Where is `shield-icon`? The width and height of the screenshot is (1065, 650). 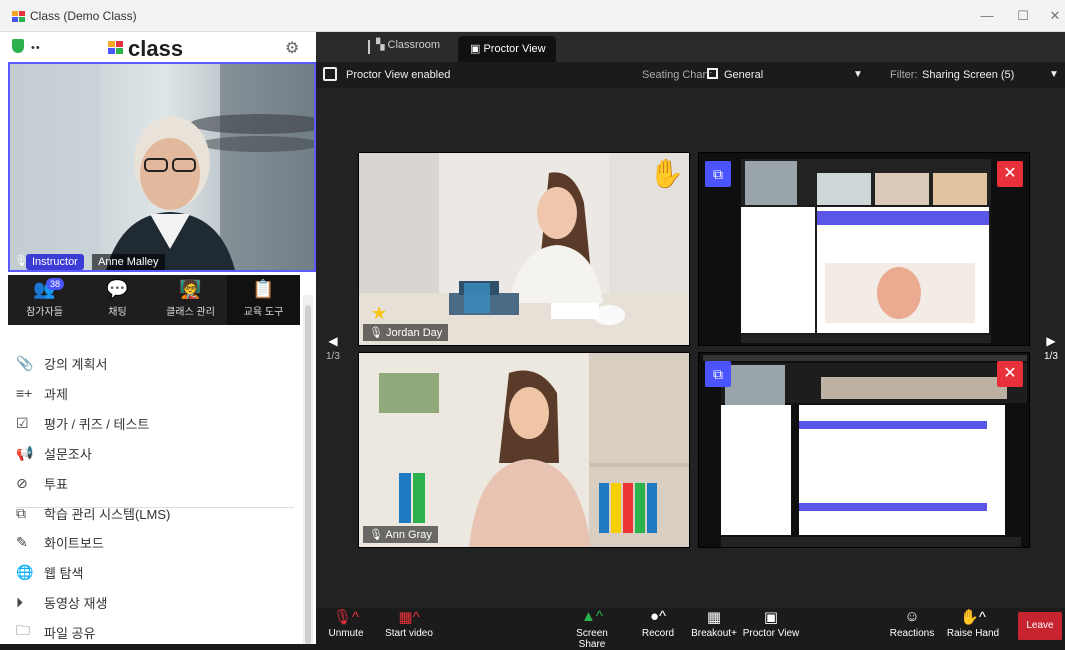 shield-icon is located at coordinates (18, 46).